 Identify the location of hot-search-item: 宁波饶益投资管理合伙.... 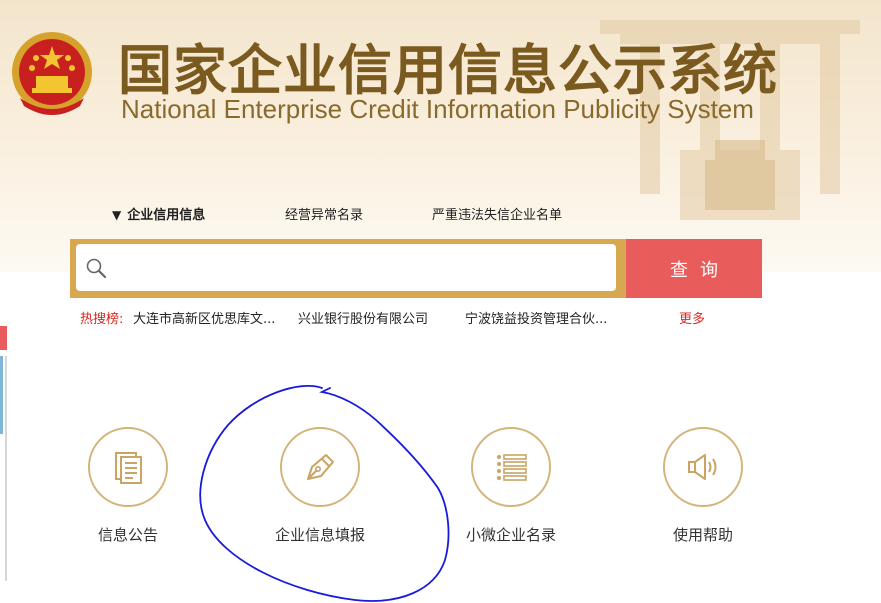
(536, 317).